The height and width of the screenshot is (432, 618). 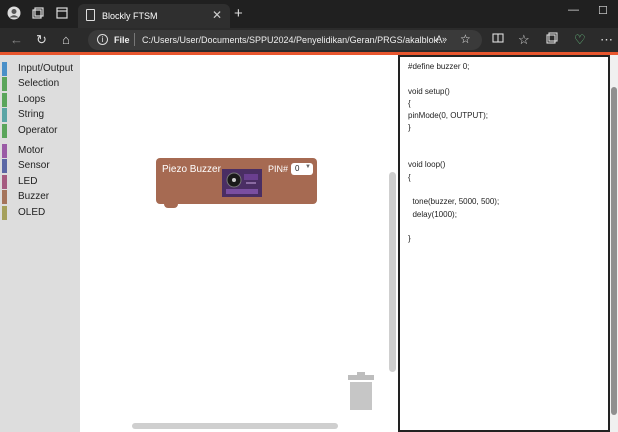 I want to click on trash-can-icon, so click(x=361, y=391).